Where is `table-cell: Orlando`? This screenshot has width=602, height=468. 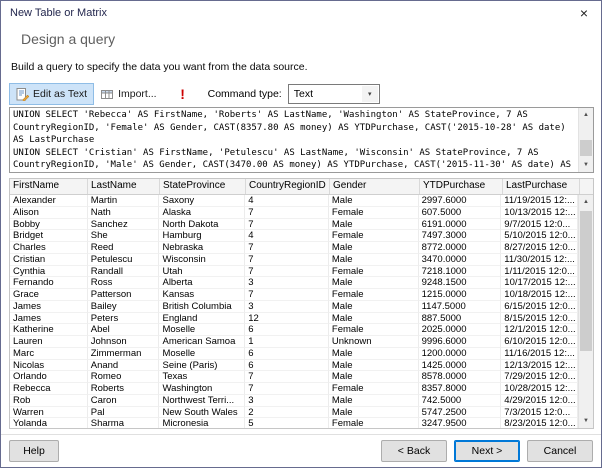
table-cell: Orlando is located at coordinates (49, 377).